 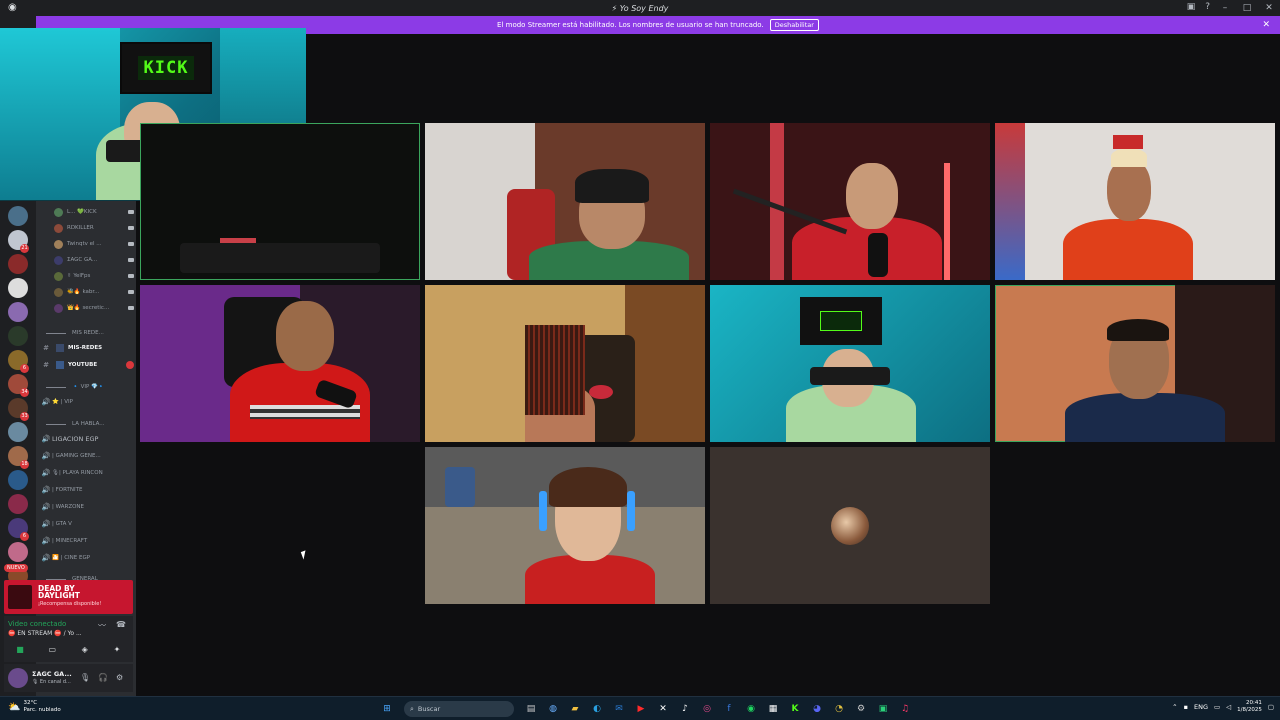 I want to click on volume-icon: ◁, so click(x=1228, y=707).